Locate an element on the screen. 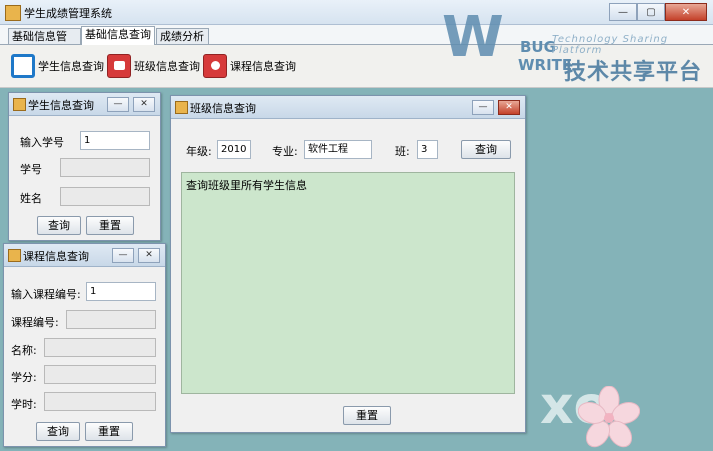 The height and width of the screenshot is (451, 713). course-reset-button: 重置 is located at coordinates (109, 431).